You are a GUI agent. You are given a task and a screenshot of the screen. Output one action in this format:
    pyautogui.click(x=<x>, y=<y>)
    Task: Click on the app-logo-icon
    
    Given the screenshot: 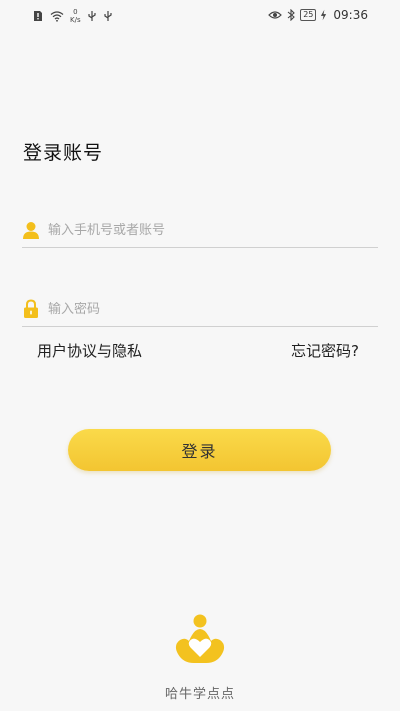 What is the action you would take?
    pyautogui.click(x=200, y=638)
    